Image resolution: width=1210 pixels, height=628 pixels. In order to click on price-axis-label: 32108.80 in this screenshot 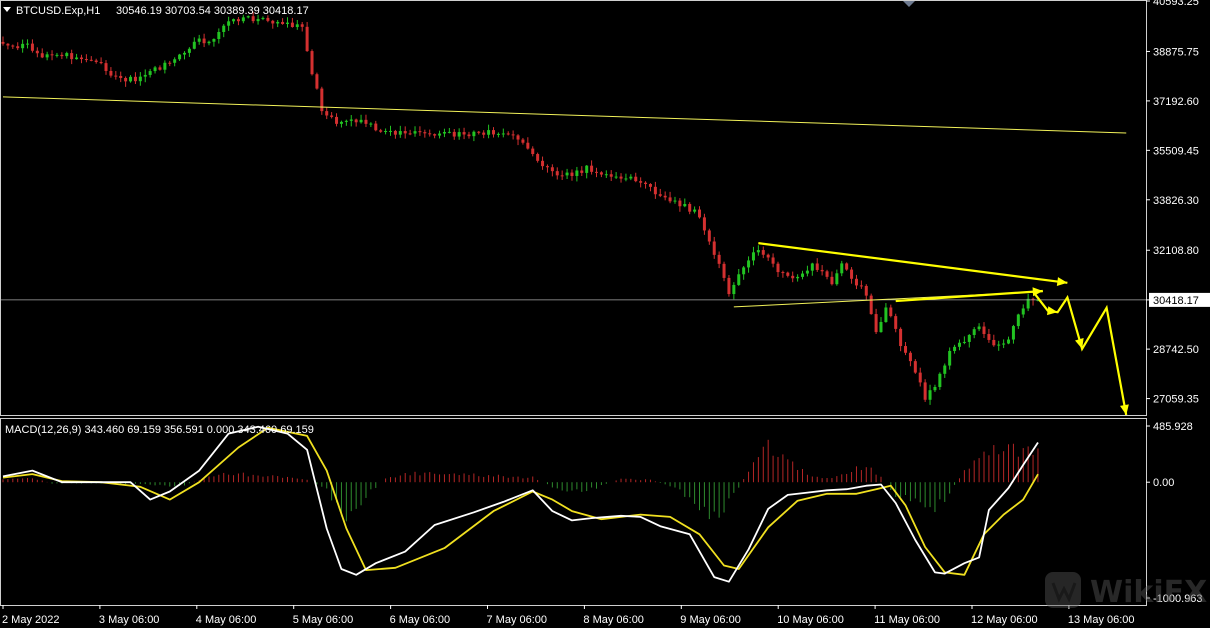, I will do `click(1176, 251)`.